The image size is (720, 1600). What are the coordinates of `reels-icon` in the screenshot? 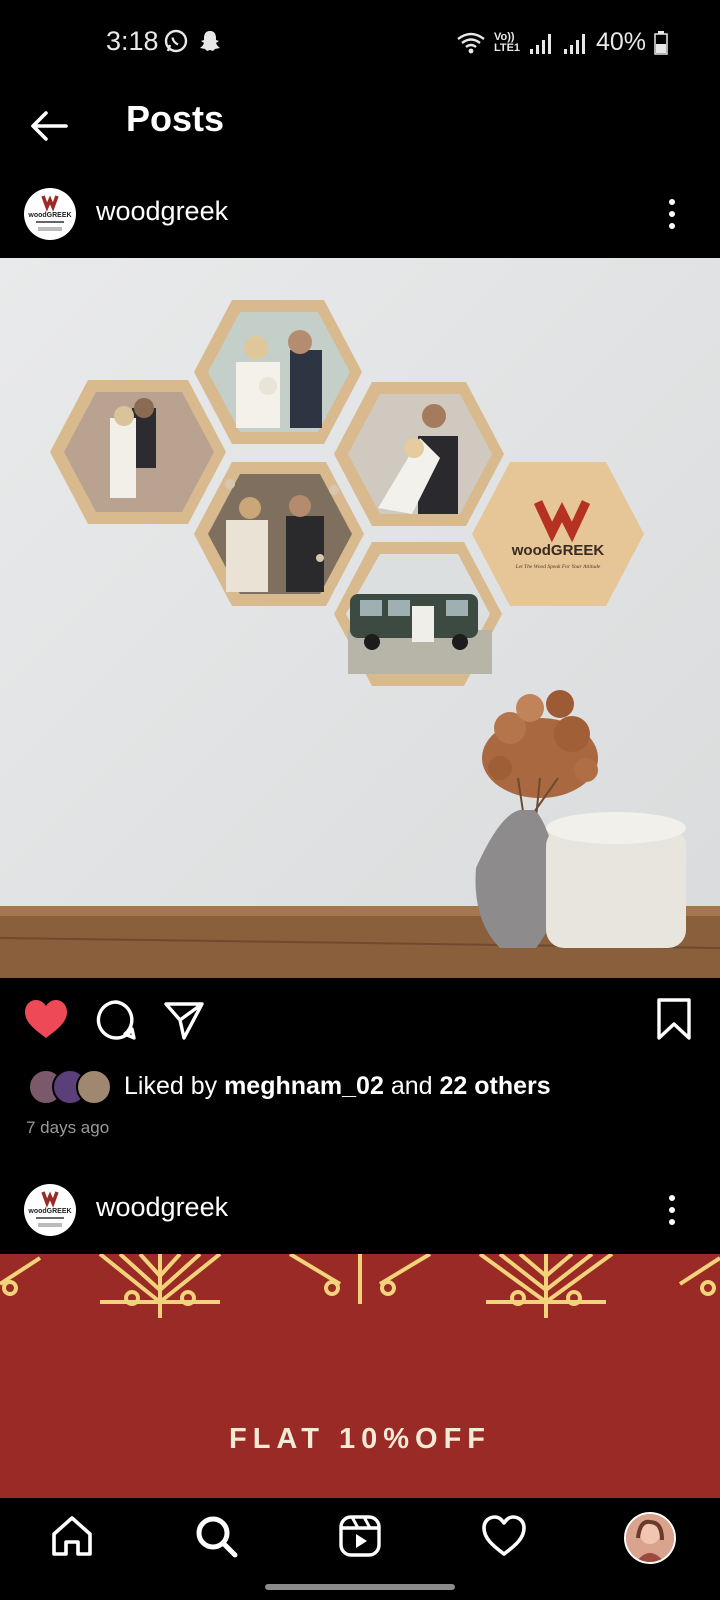 It's located at (360, 1536).